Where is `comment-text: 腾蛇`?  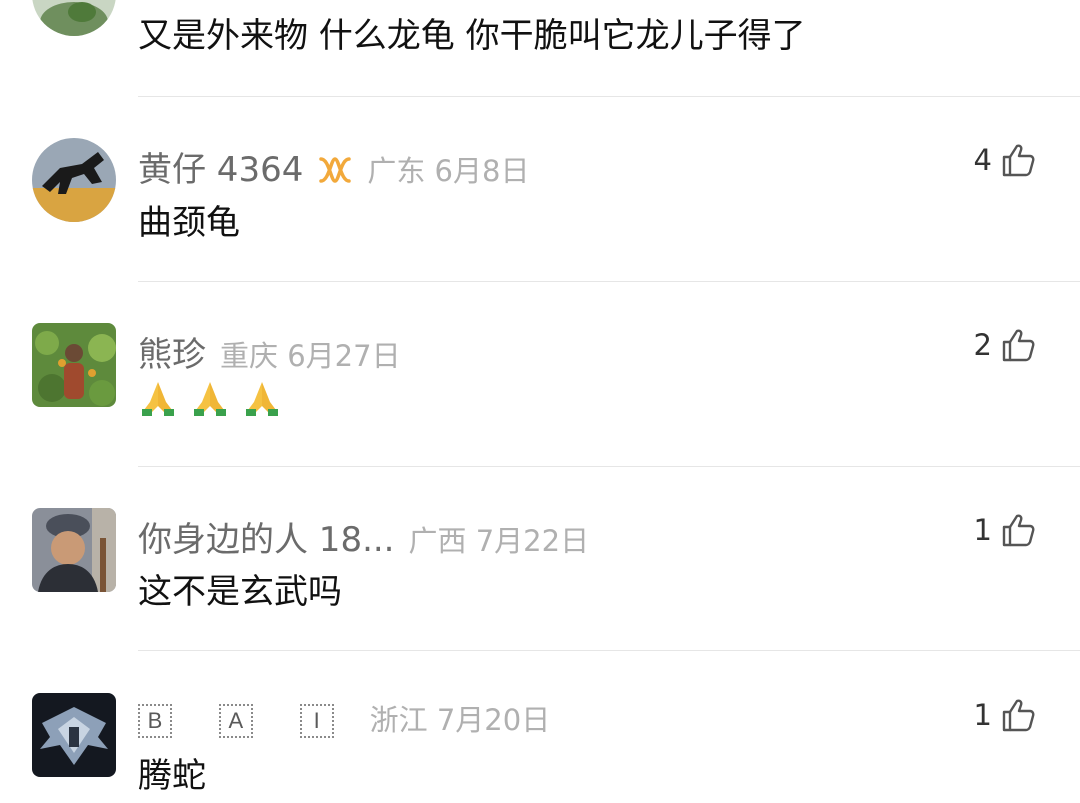
comment-text: 腾蛇 is located at coordinates (172, 776).